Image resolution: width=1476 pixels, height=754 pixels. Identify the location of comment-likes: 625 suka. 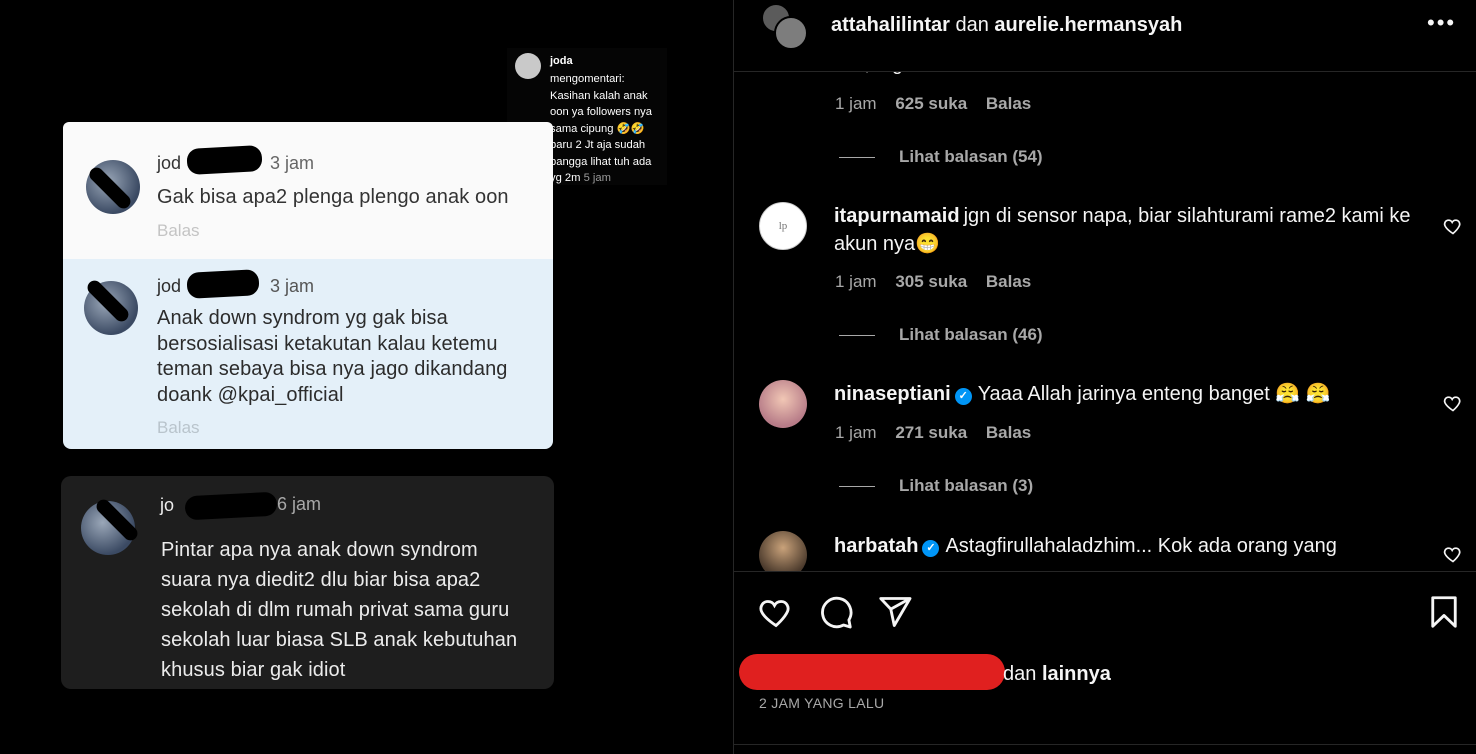
(931, 103).